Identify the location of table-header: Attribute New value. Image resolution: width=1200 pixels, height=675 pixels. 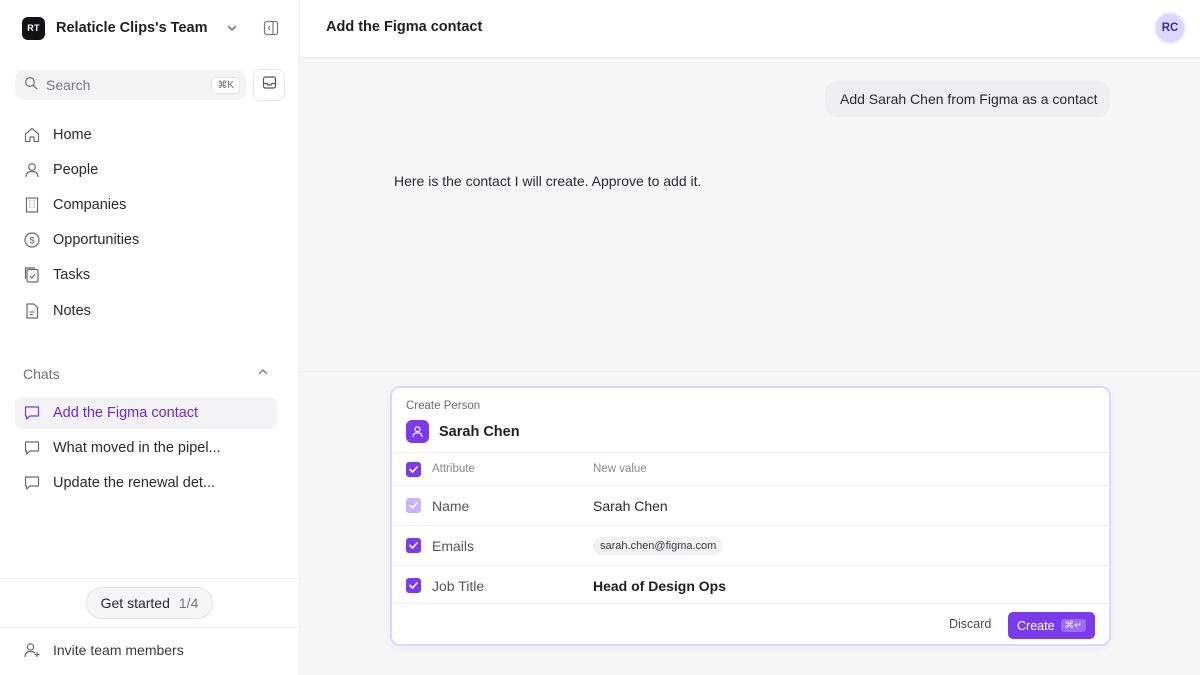
(750, 468).